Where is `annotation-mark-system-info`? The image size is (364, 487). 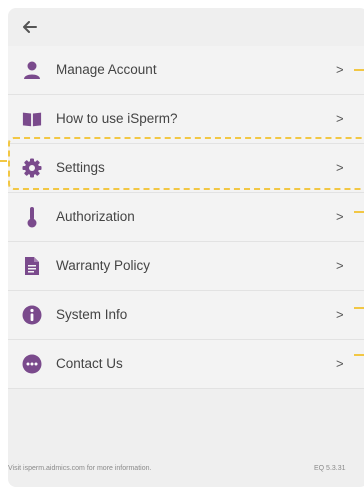 annotation-mark-system-info is located at coordinates (359, 308).